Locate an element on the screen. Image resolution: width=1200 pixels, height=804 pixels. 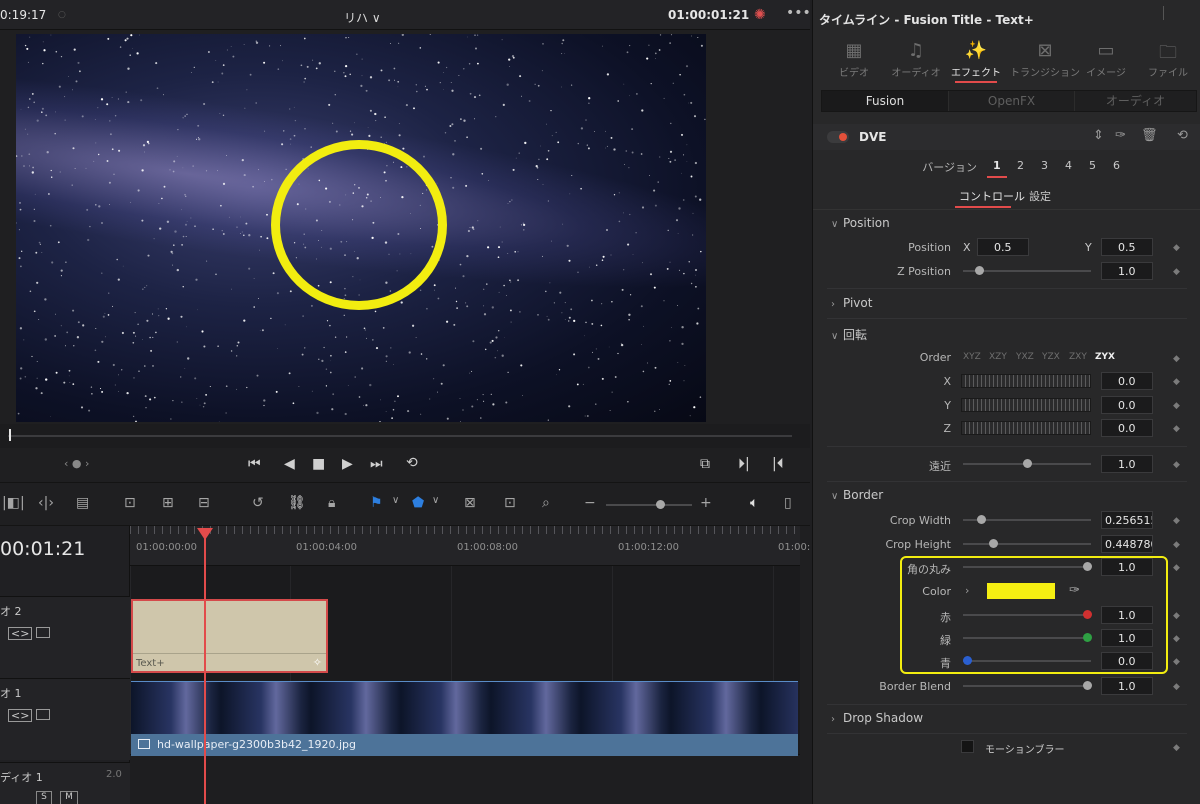
z-position-slider is located at coordinates (1027, 270).